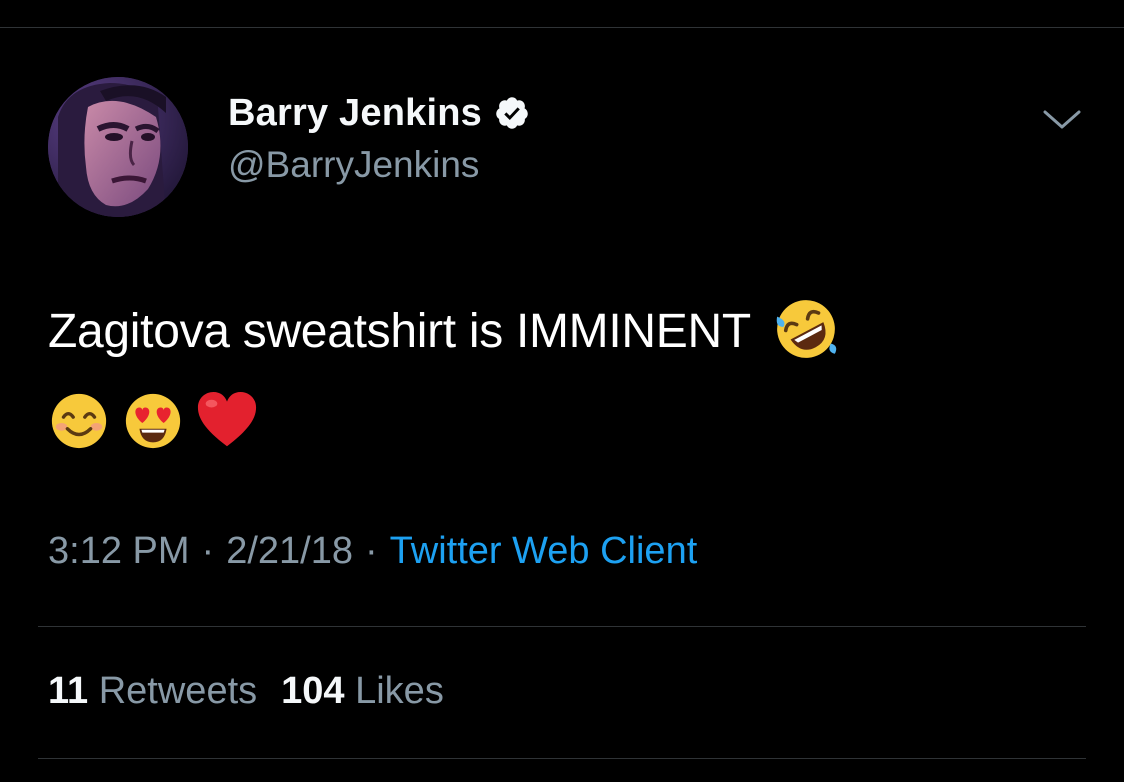  I want to click on display-name: Barry Jenkins, so click(355, 113).